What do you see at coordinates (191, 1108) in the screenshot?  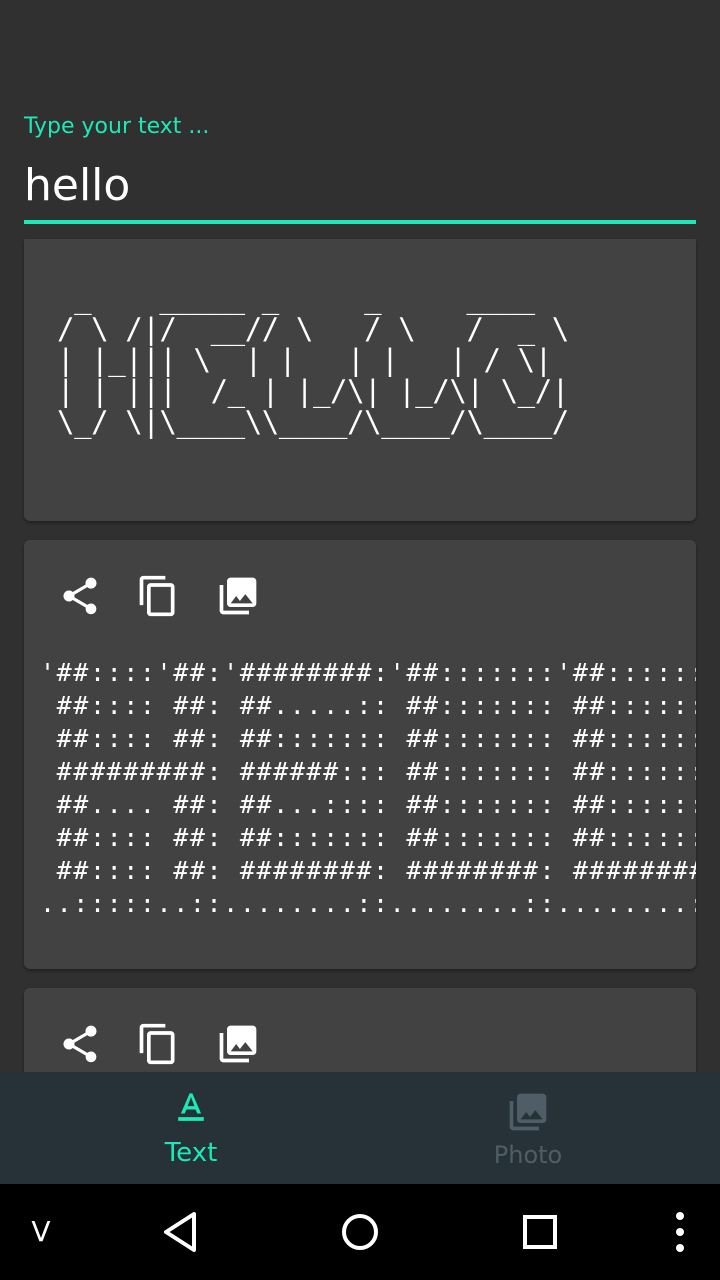 I see `text-format-icon` at bounding box center [191, 1108].